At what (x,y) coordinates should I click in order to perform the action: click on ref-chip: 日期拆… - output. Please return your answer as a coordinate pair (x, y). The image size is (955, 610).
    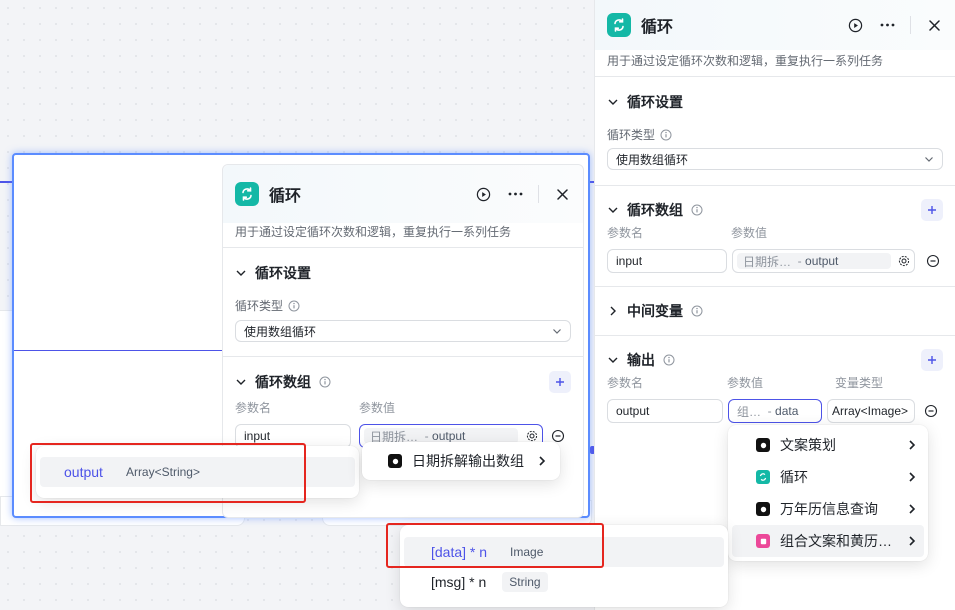
    Looking at the image, I should click on (814, 261).